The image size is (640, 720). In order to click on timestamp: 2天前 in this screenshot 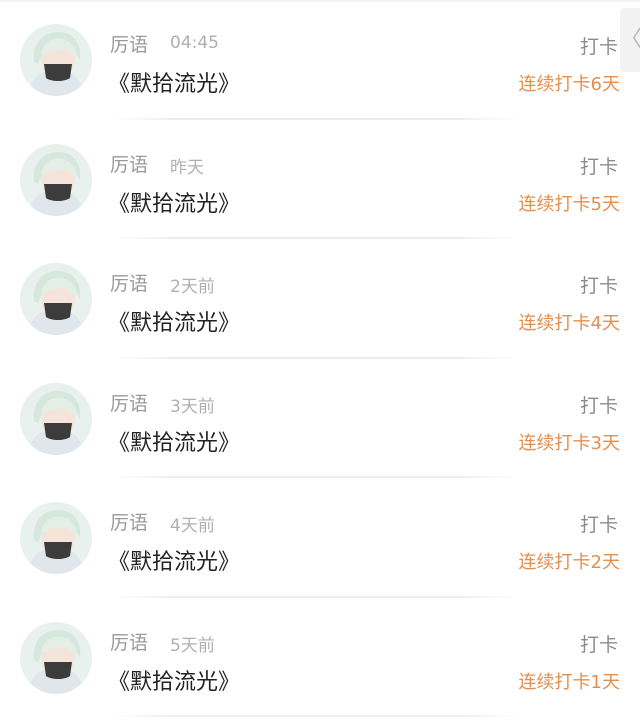, I will do `click(192, 287)`.